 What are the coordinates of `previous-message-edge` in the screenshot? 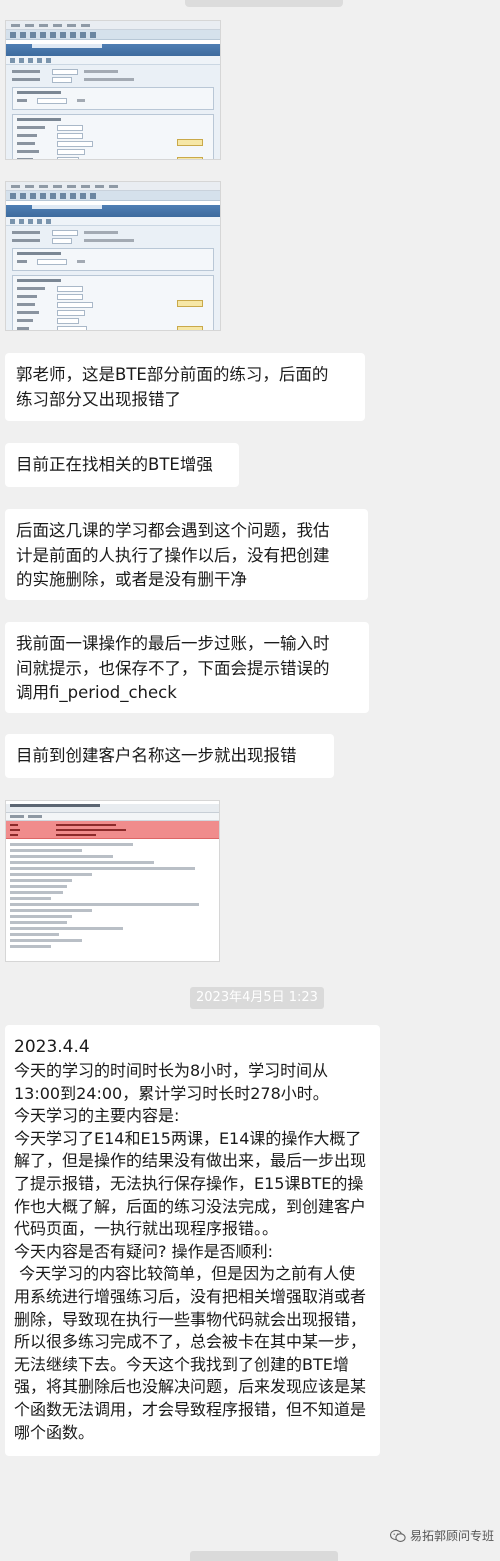 It's located at (264, 3).